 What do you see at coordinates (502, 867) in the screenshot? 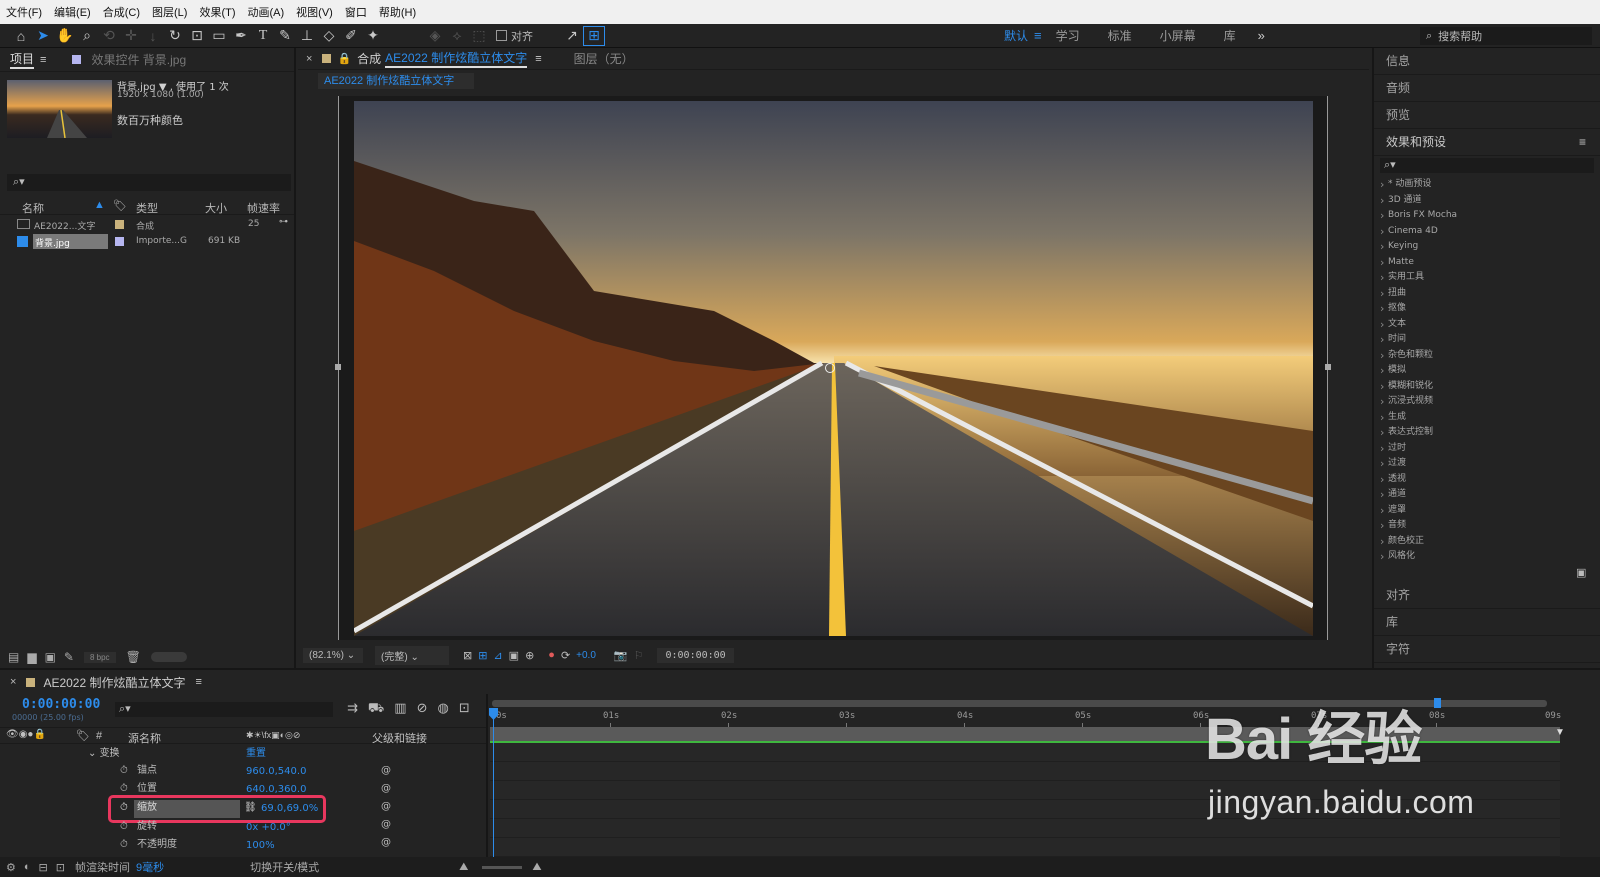
I see `timeline-zoom-slider` at bounding box center [502, 867].